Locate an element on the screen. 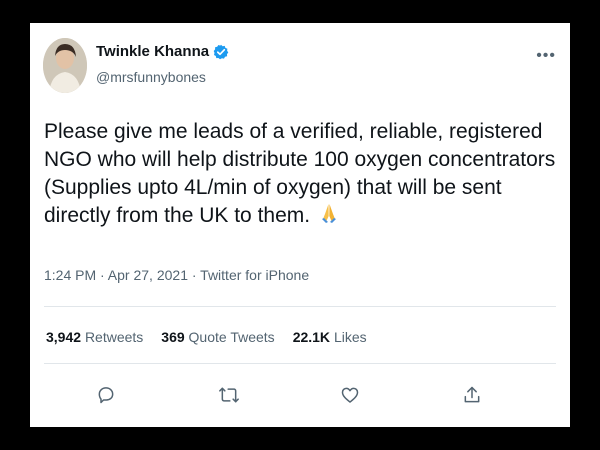  retweets-stat: 3,942 Retweets is located at coordinates (94, 337).